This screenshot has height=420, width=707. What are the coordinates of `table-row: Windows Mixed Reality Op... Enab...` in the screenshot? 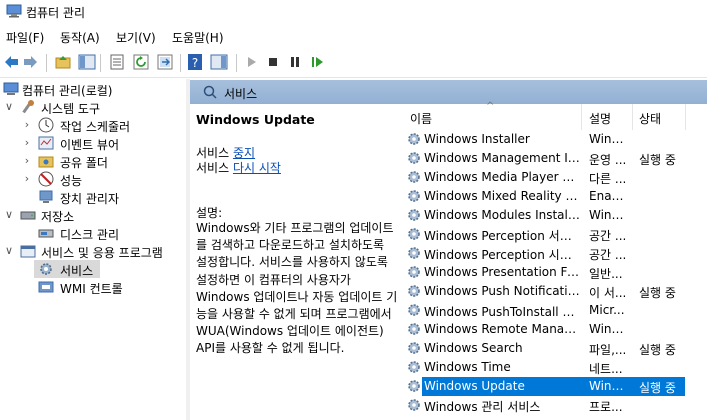 It's located at (551, 196).